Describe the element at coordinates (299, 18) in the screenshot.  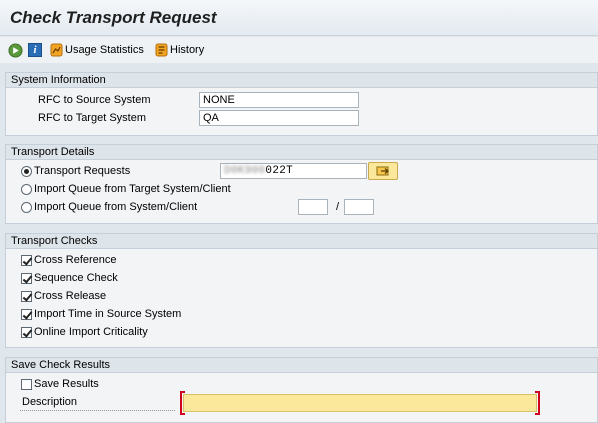
I see `title-bar: Check Transport Request` at that location.